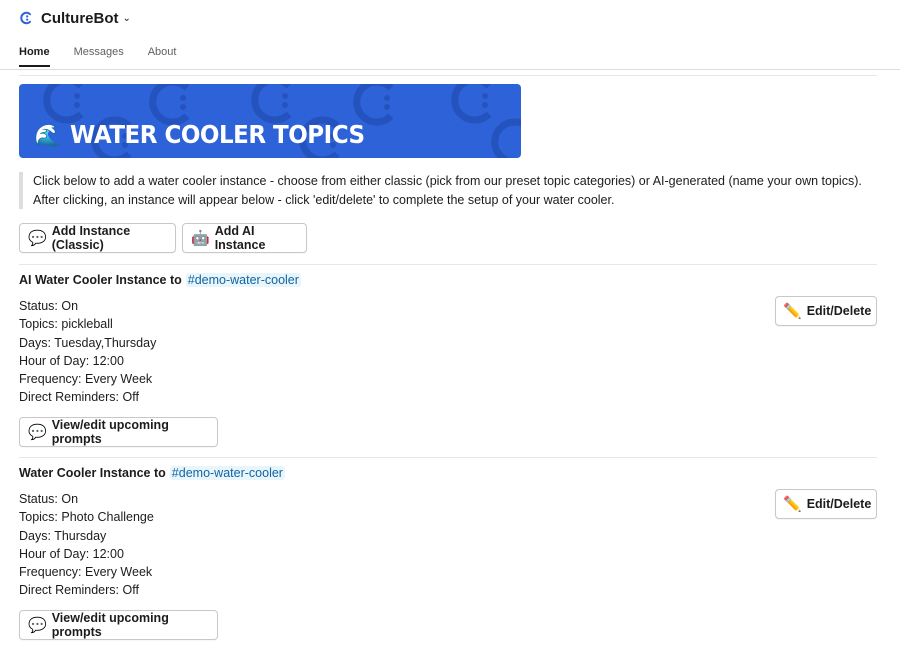 The image size is (900, 651). I want to click on days-text: Days: Thursday, so click(63, 535).